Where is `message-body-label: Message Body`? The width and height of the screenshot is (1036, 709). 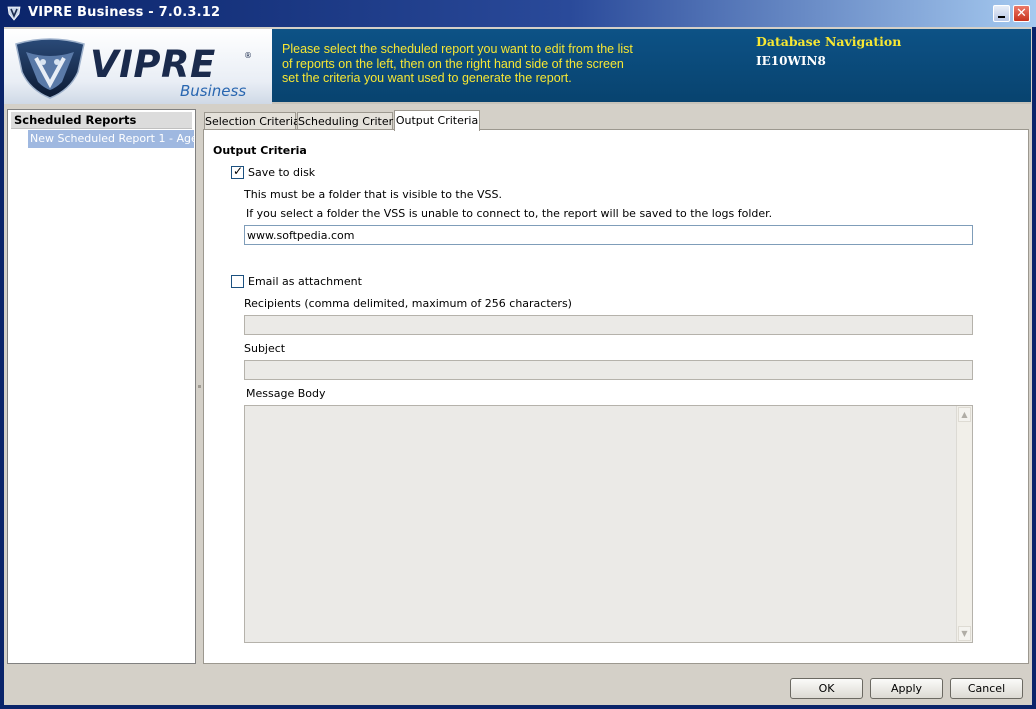 message-body-label: Message Body is located at coordinates (286, 393).